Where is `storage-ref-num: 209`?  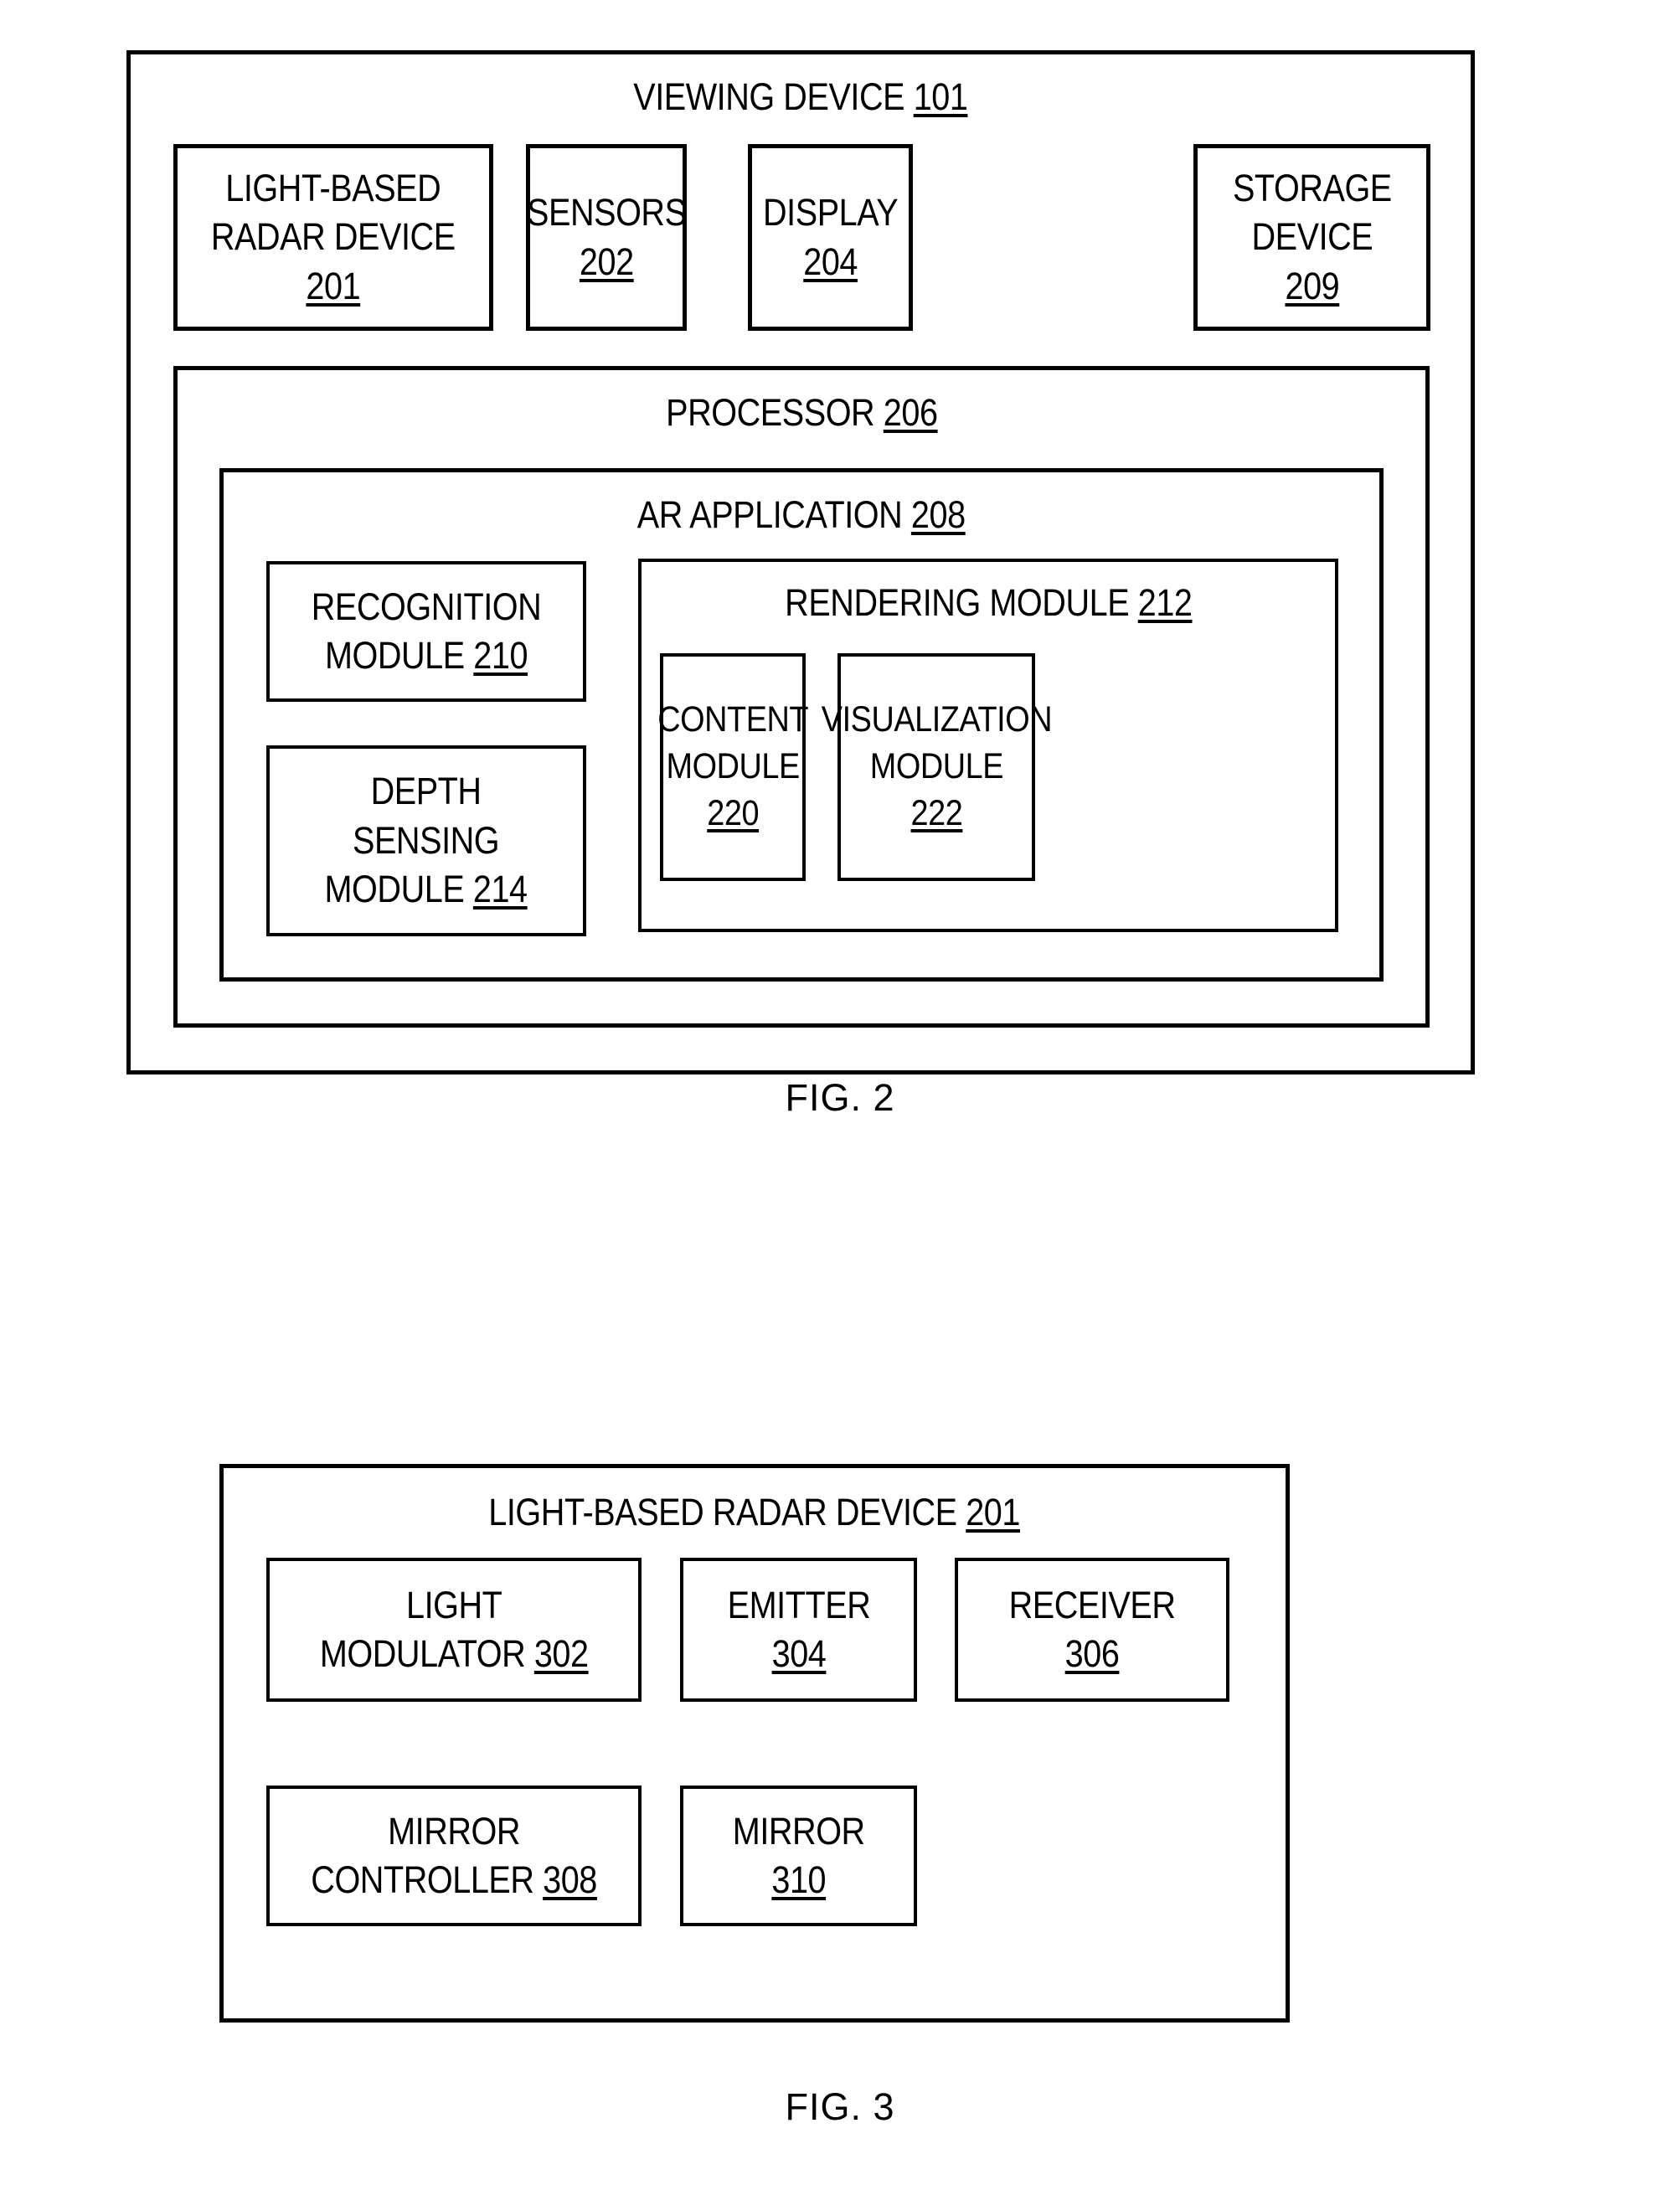
storage-ref-num: 209 is located at coordinates (1312, 285).